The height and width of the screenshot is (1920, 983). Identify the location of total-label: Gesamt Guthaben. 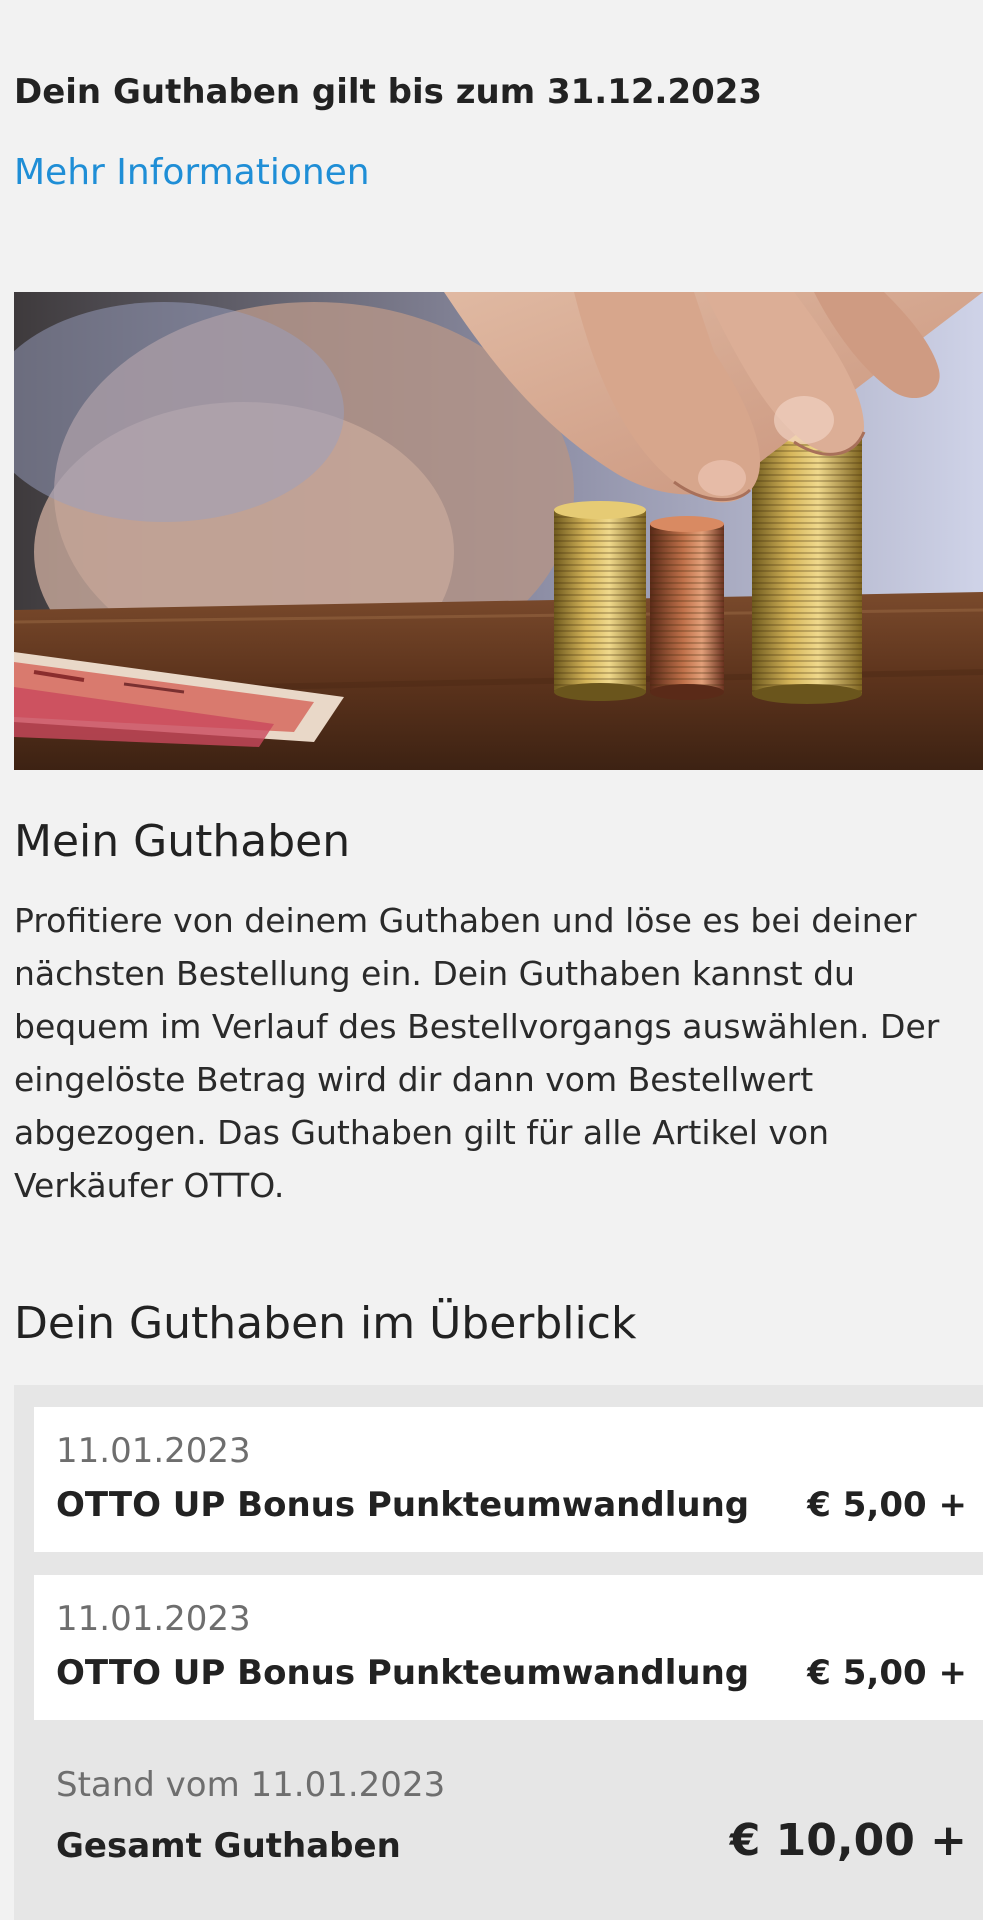
(228, 1846).